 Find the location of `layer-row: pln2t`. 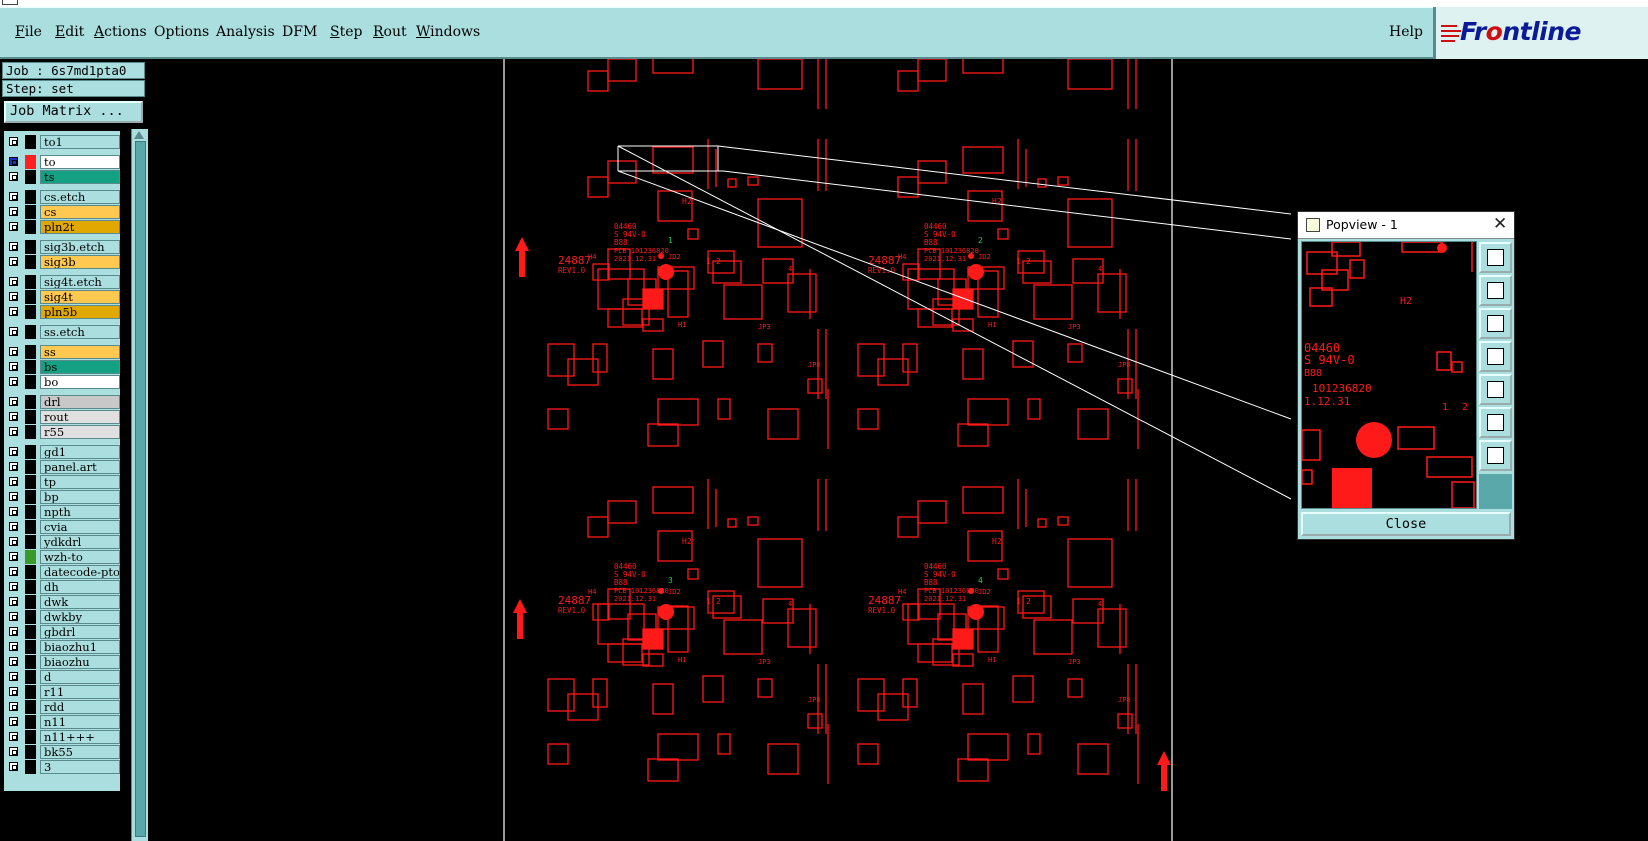

layer-row: pln2t is located at coordinates (62, 227).